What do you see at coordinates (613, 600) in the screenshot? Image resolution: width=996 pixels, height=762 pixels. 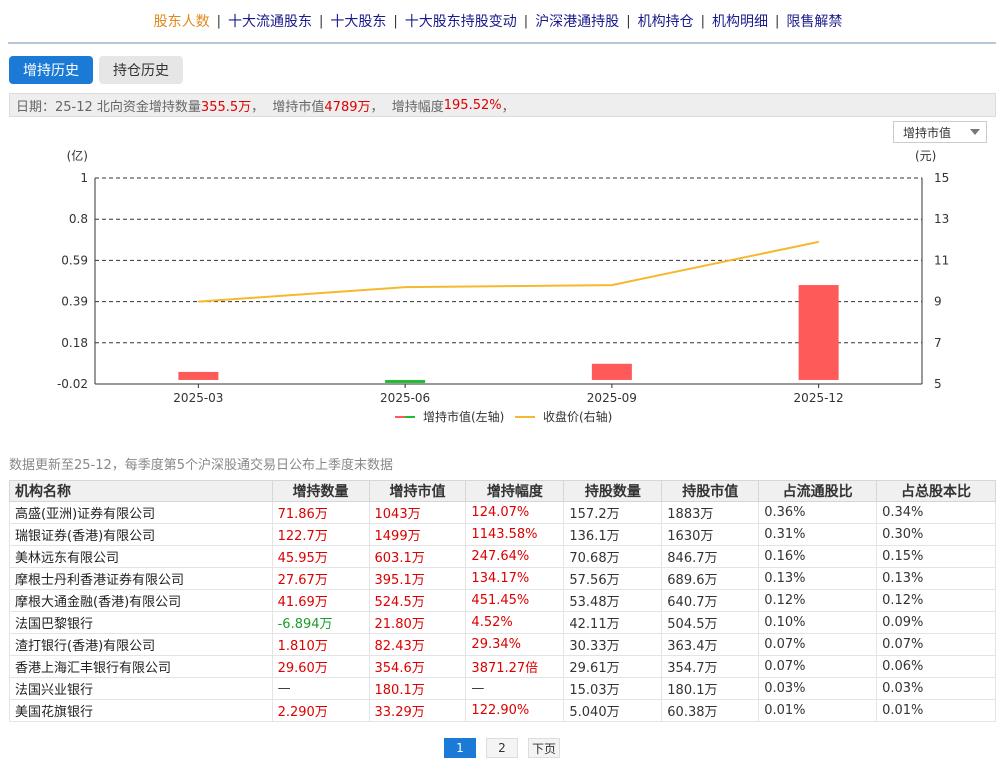 I see `table-cell: 53.48万` at bounding box center [613, 600].